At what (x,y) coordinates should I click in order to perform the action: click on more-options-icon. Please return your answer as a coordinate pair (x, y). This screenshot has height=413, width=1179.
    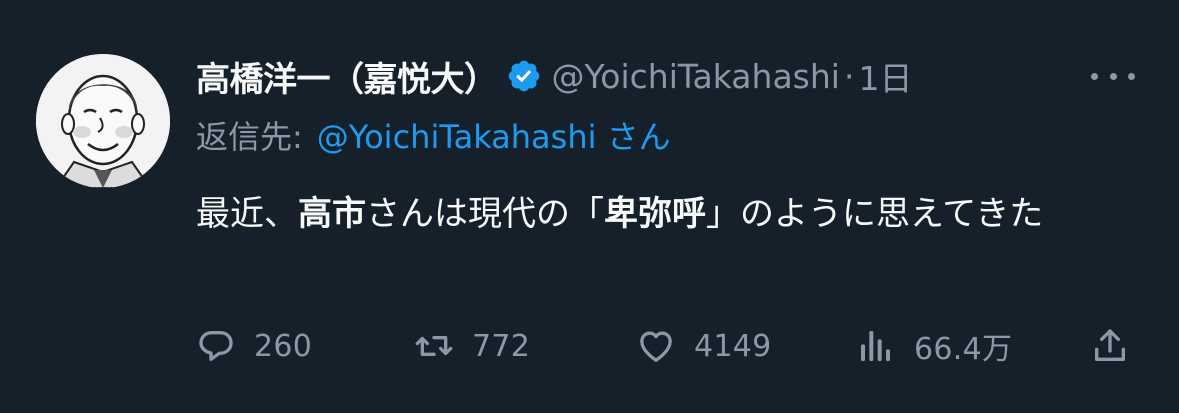
    Looking at the image, I should click on (1113, 76).